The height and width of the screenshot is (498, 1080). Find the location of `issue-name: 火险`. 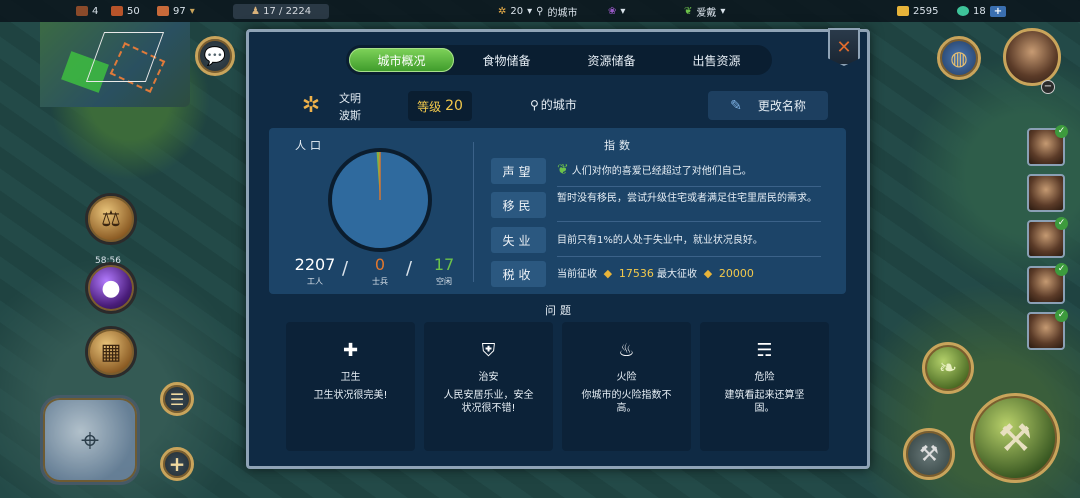

issue-name: 火险 is located at coordinates (626, 377).